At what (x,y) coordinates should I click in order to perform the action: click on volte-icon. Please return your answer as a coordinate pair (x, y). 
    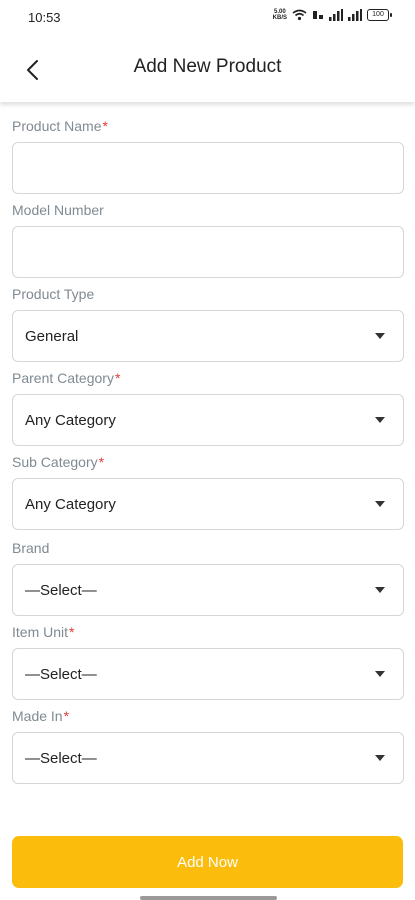
    Looking at the image, I should click on (318, 15).